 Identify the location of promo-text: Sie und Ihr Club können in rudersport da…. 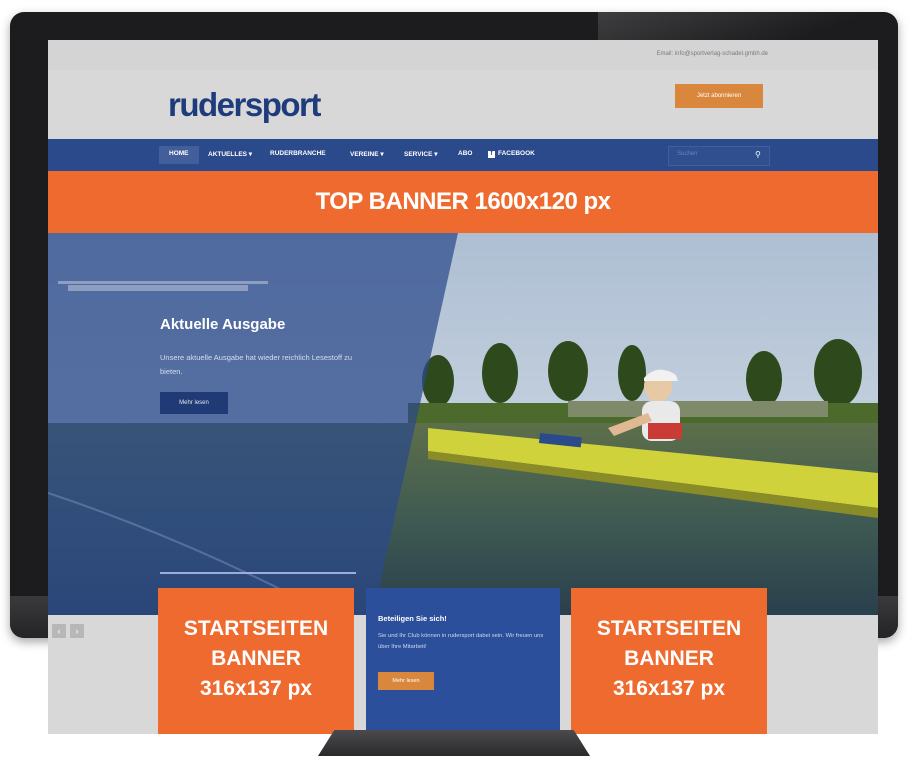
(461, 641).